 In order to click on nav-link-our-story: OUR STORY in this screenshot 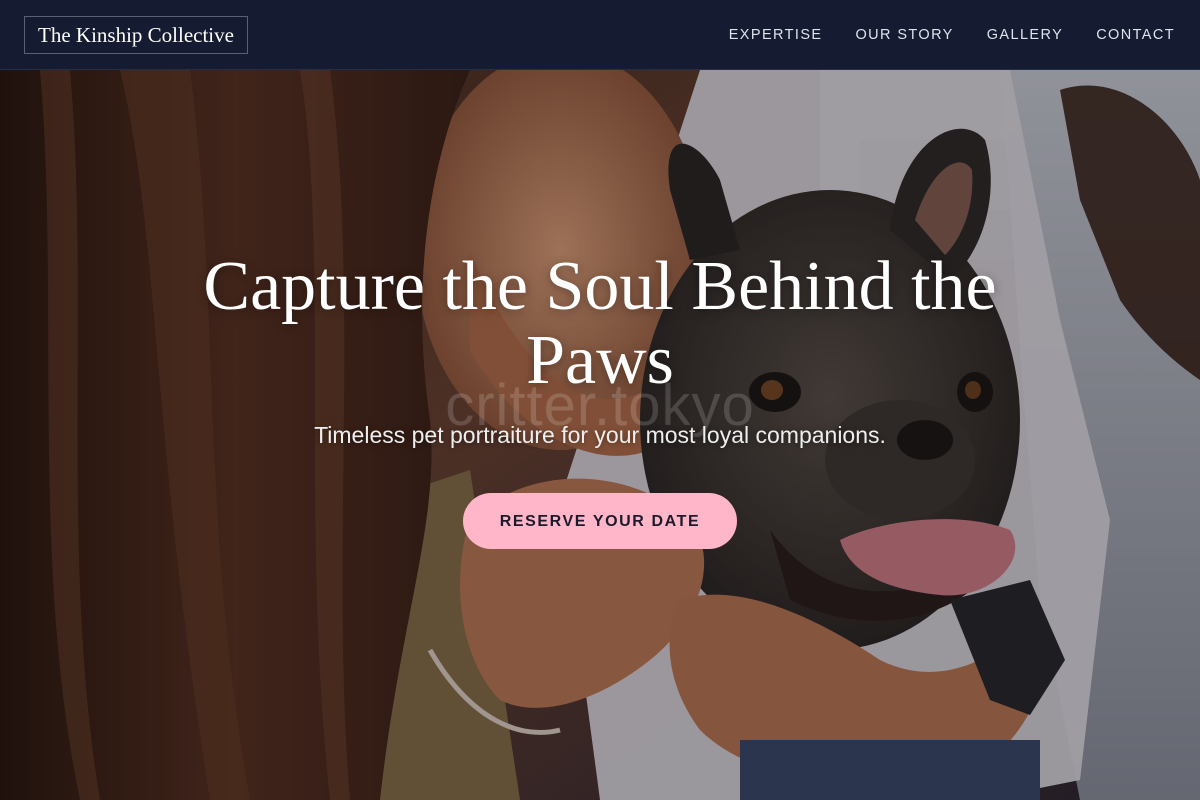, I will do `click(904, 35)`.